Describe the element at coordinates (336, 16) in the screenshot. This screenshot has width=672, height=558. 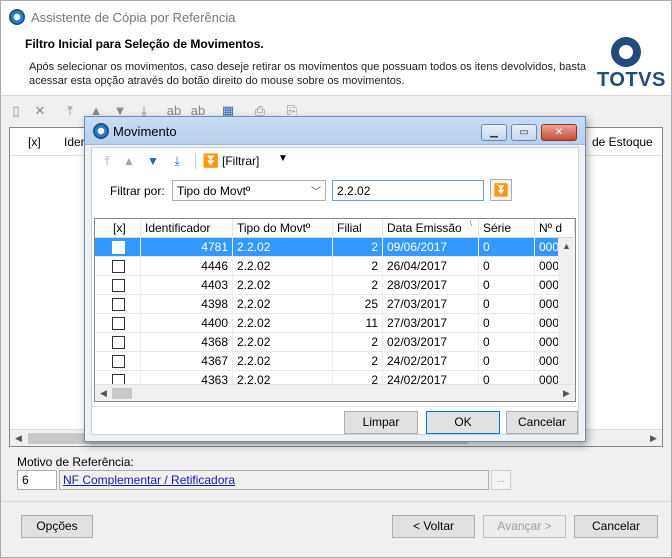
I see `wizard-titlebar: Assistente de Cópia por Referência` at that location.